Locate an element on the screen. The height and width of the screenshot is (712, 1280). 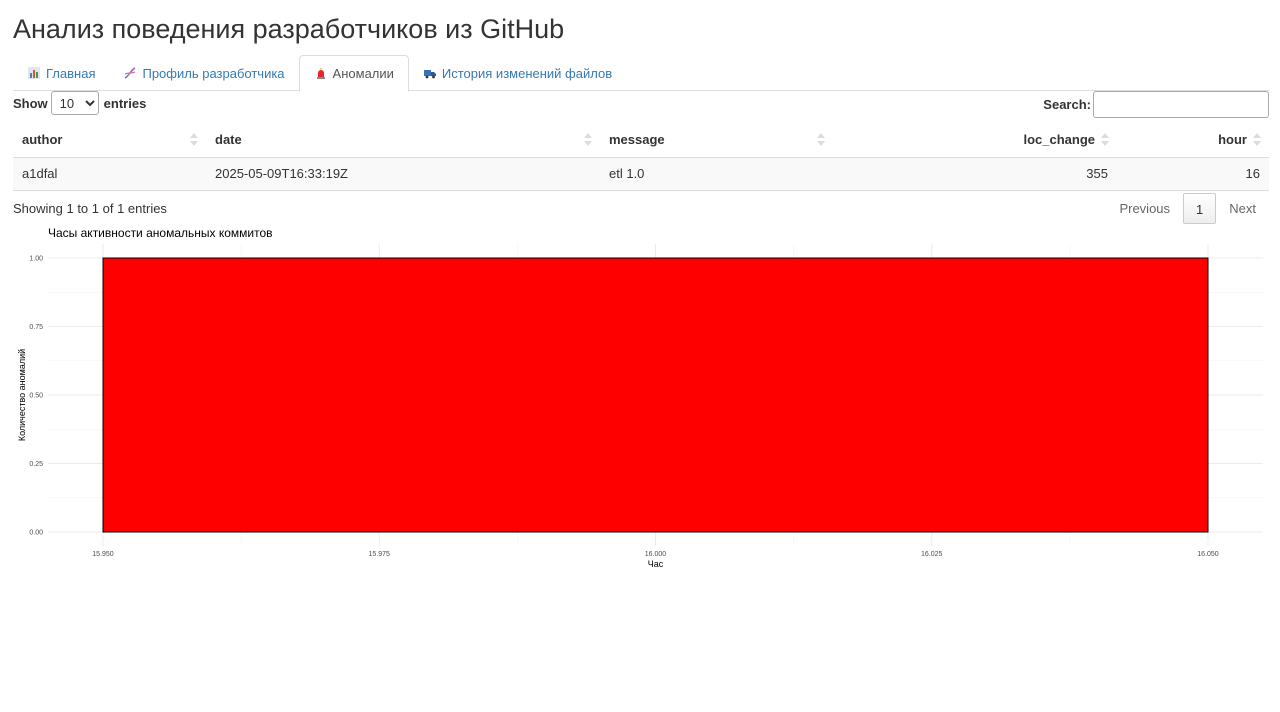
tab-file-history-label: История изменений файлов is located at coordinates (527, 73).